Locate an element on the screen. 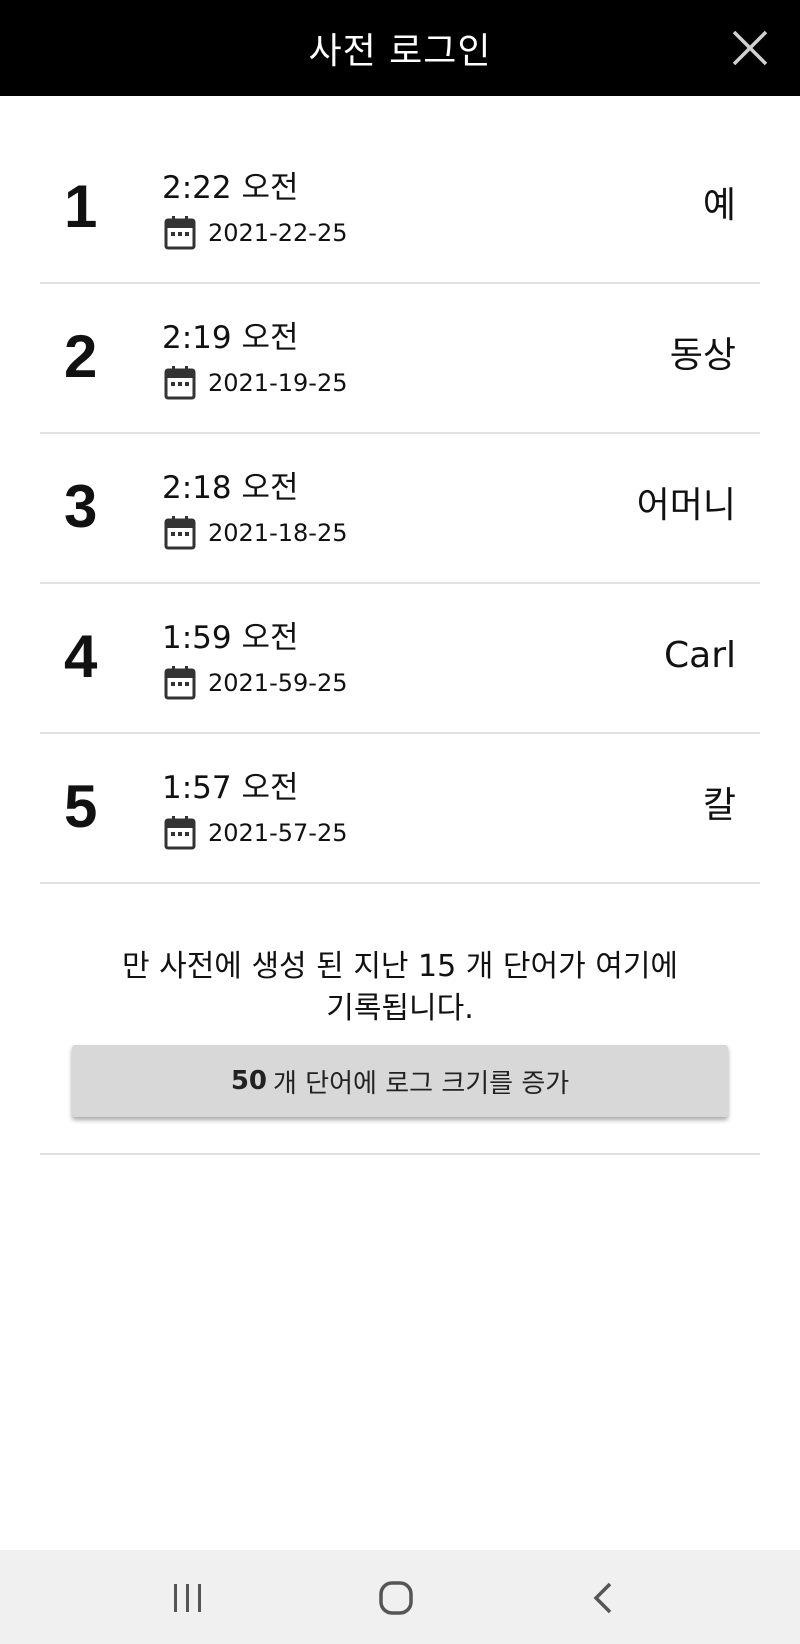 This screenshot has height=1644, width=800. page-title: 사전 로그인 is located at coordinates (400, 51).